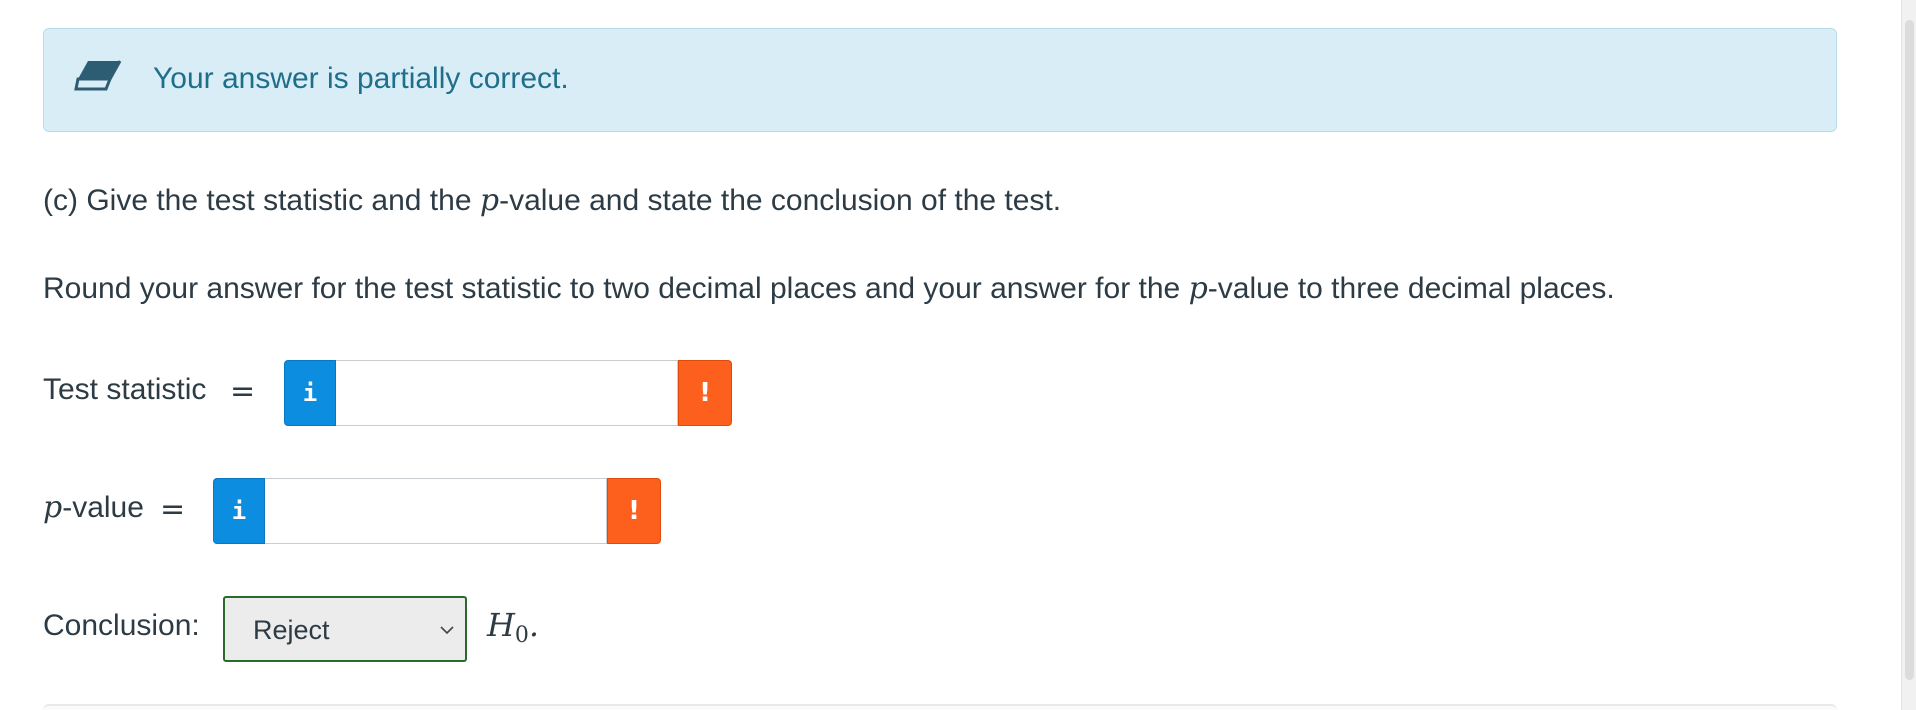 The height and width of the screenshot is (710, 1916). I want to click on conclusion-label: Conclusion:, so click(121, 625).